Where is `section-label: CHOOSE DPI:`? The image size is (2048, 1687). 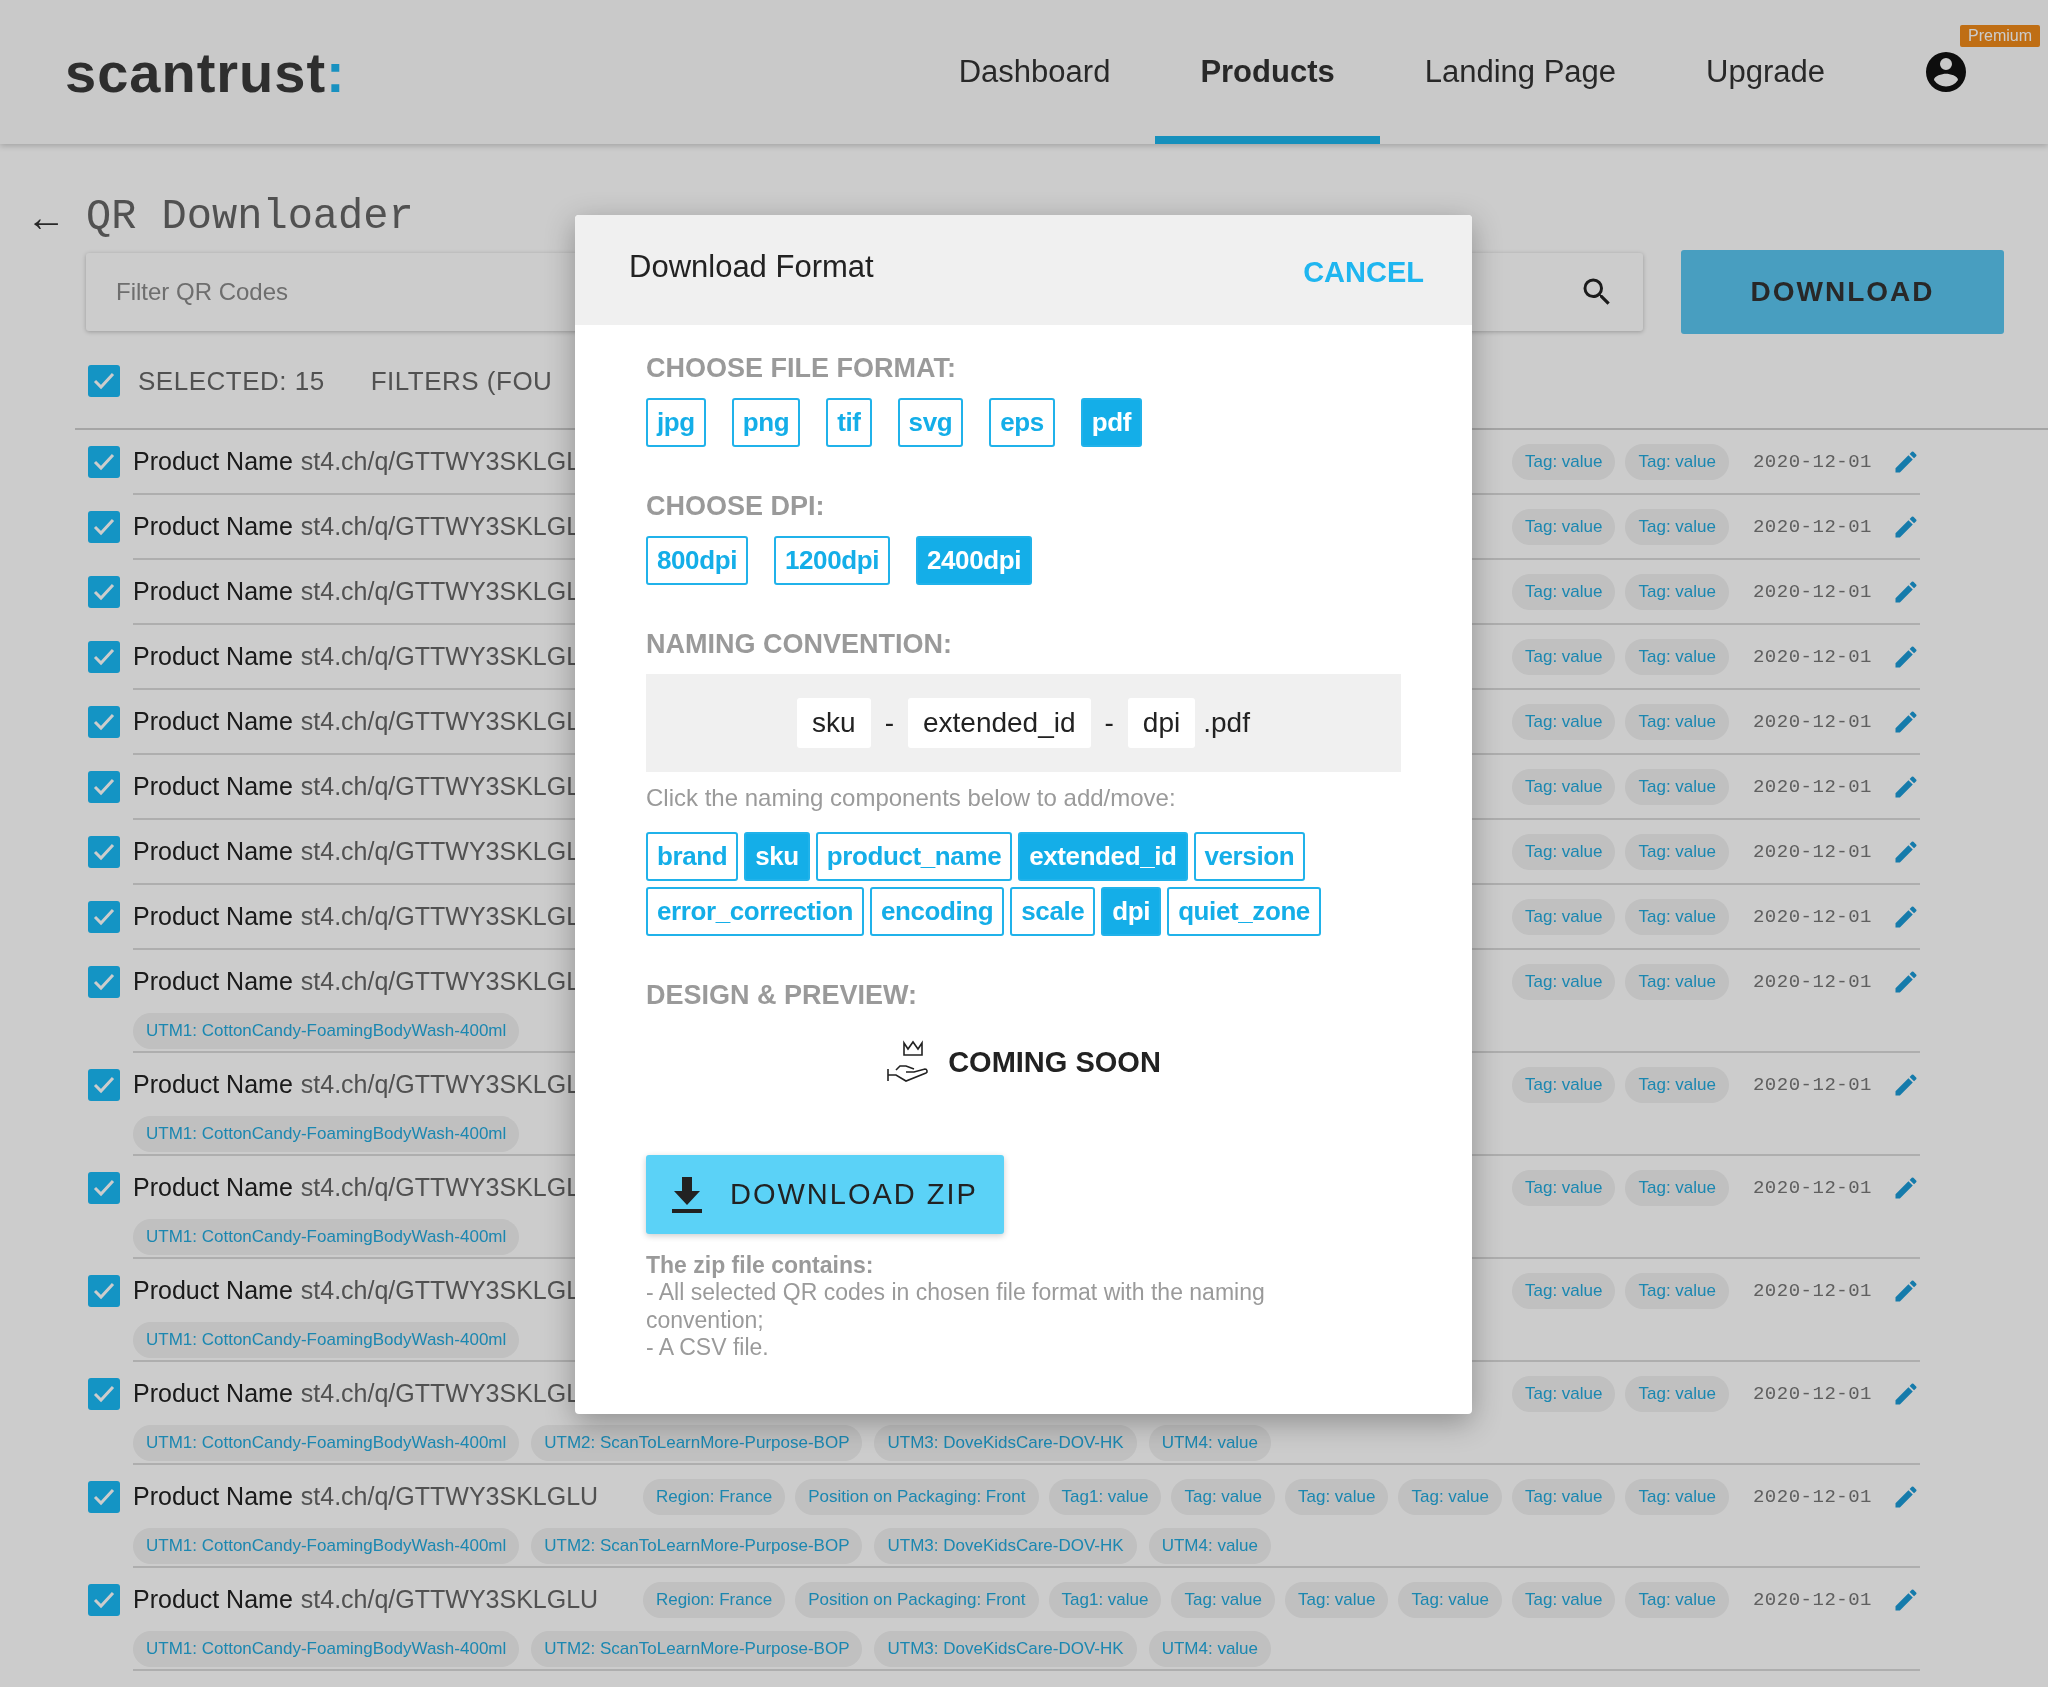 section-label: CHOOSE DPI: is located at coordinates (736, 506).